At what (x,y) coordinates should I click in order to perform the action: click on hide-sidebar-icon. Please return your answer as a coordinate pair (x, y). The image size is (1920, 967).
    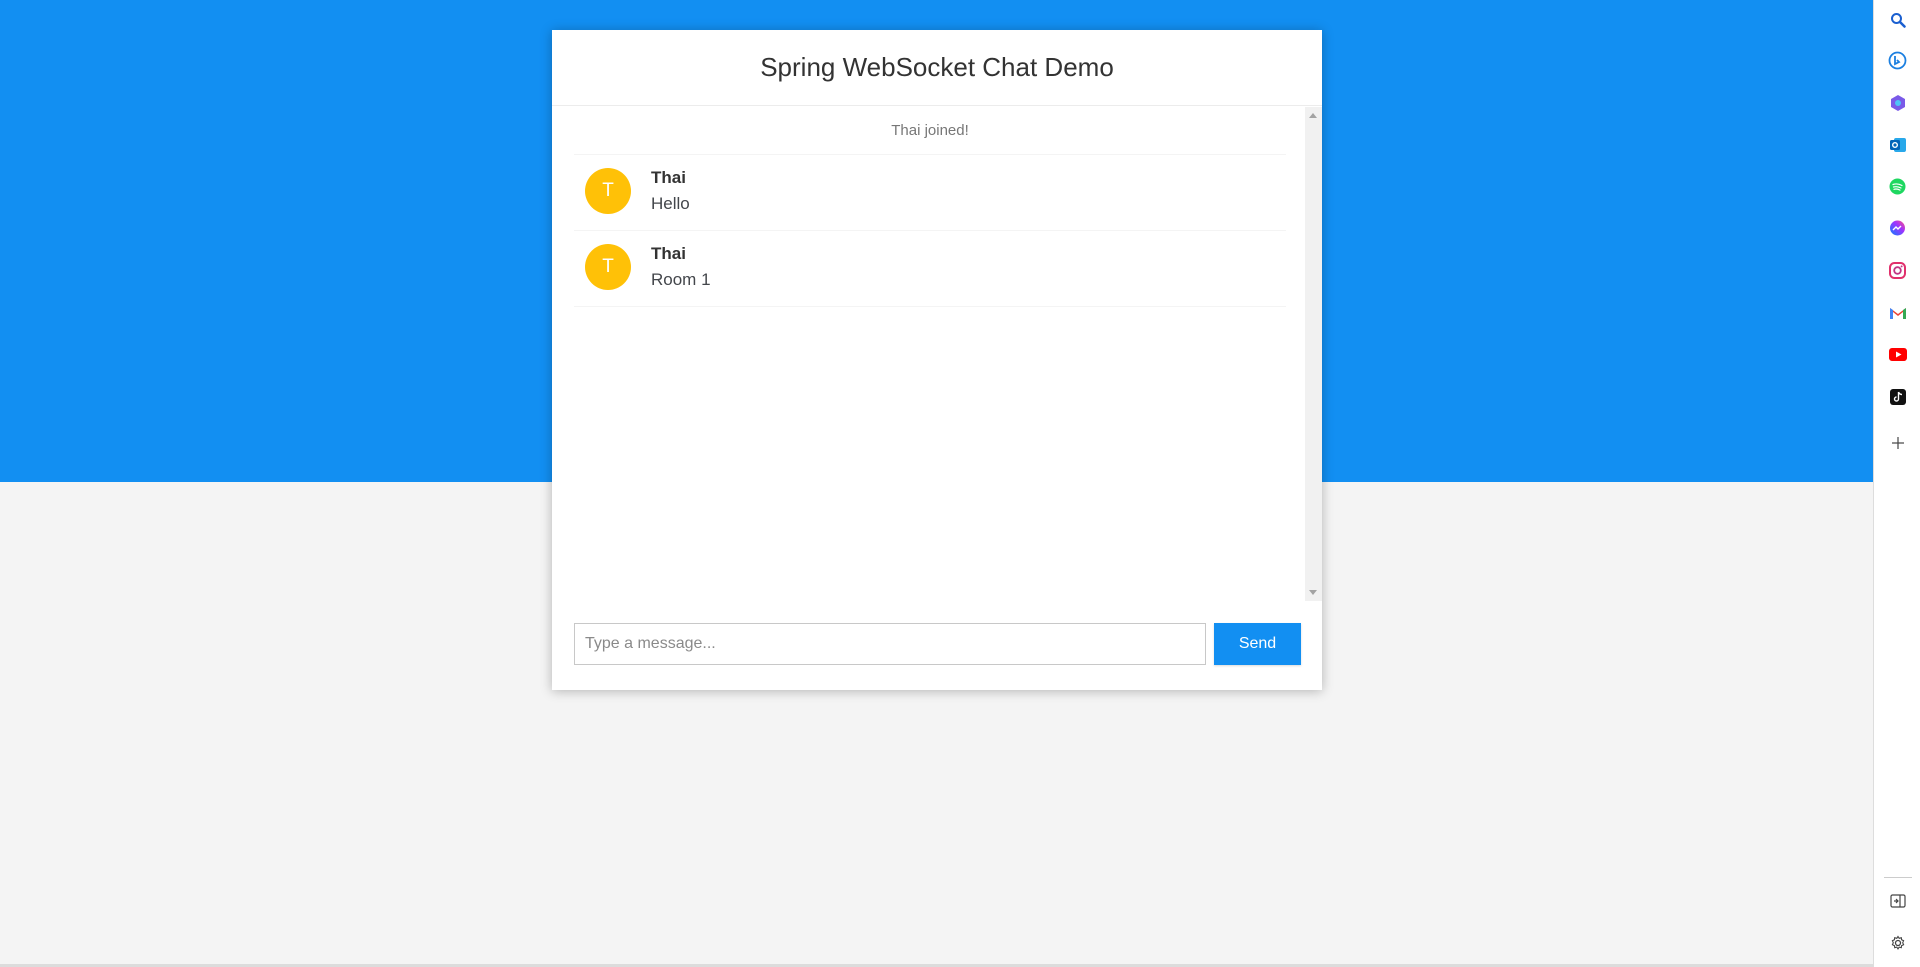
    Looking at the image, I should click on (1897, 900).